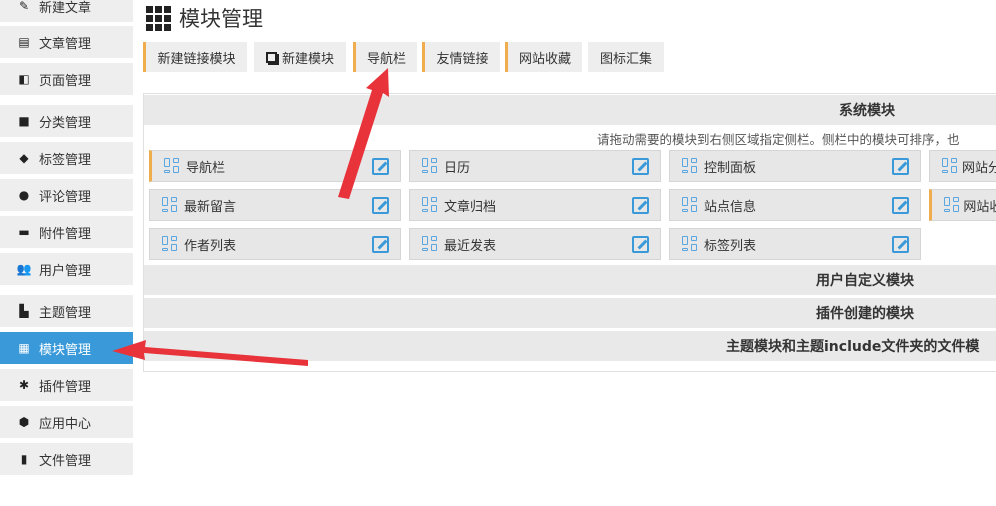  I want to click on widget-label: 最新留言, so click(210, 207).